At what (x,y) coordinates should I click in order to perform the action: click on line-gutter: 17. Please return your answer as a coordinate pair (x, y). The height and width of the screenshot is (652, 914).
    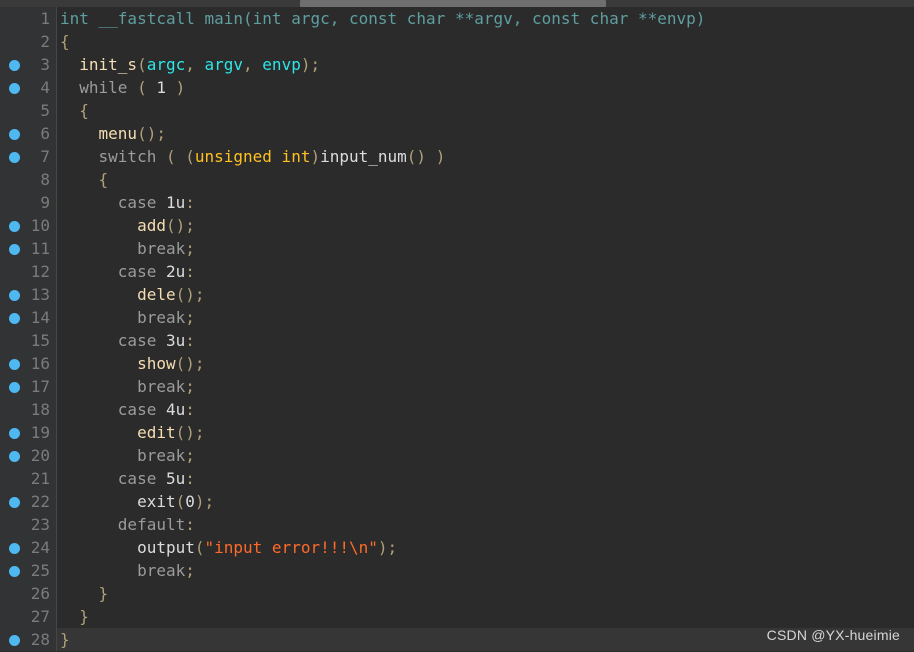
    Looking at the image, I should click on (28, 386).